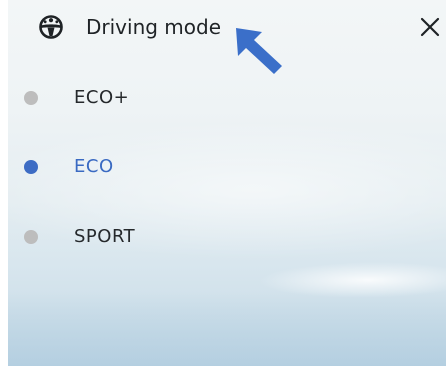  I want to click on close-icon, so click(430, 27).